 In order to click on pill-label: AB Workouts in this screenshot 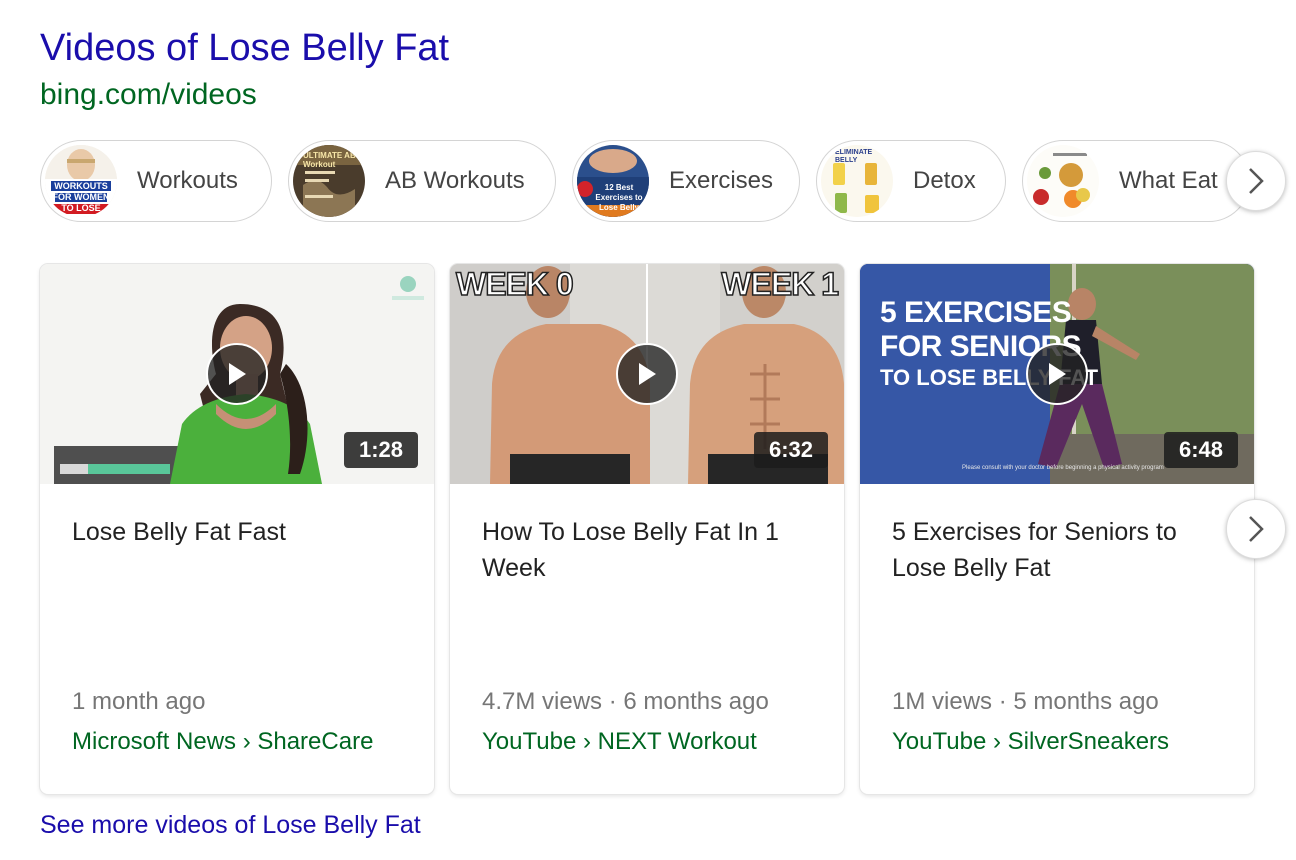, I will do `click(455, 180)`.